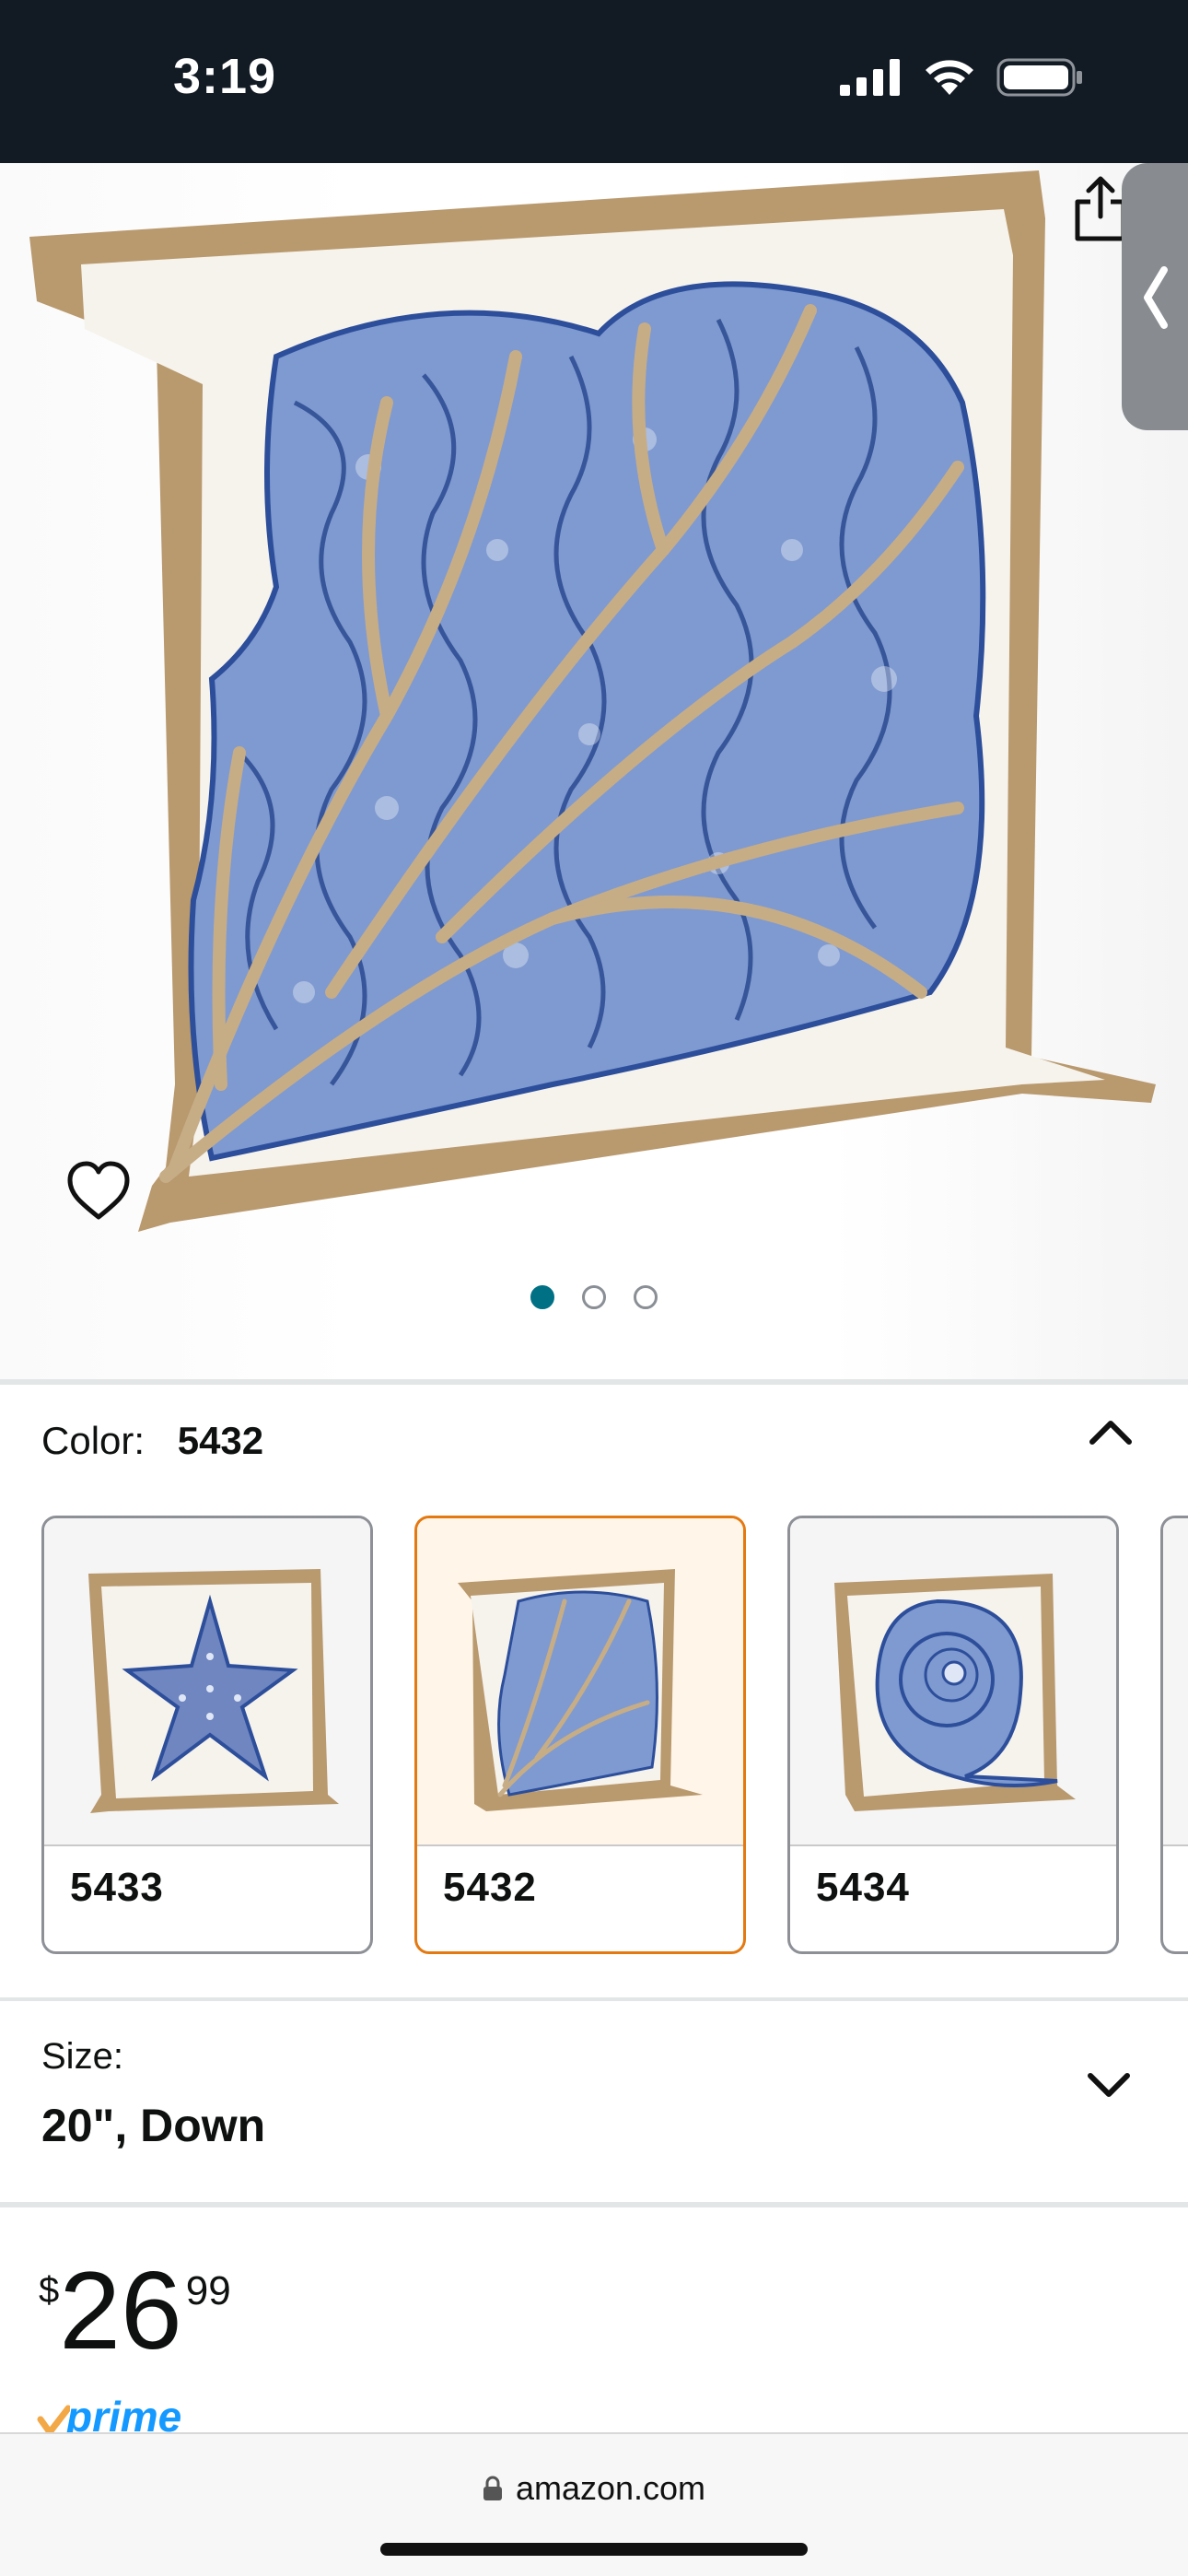 Image resolution: width=1188 pixels, height=2576 pixels. What do you see at coordinates (220, 1440) in the screenshot?
I see `color-value: 5432` at bounding box center [220, 1440].